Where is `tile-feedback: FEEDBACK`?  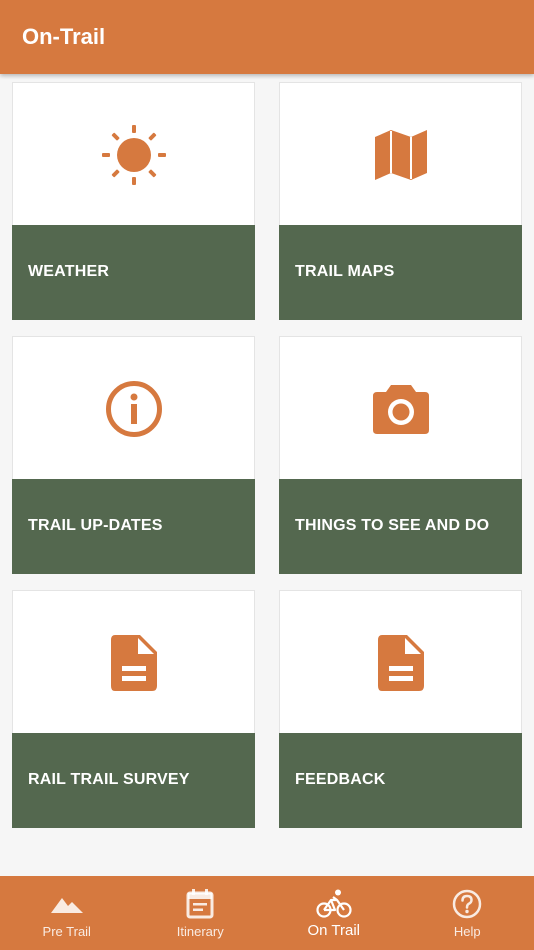
tile-feedback: FEEDBACK is located at coordinates (400, 709).